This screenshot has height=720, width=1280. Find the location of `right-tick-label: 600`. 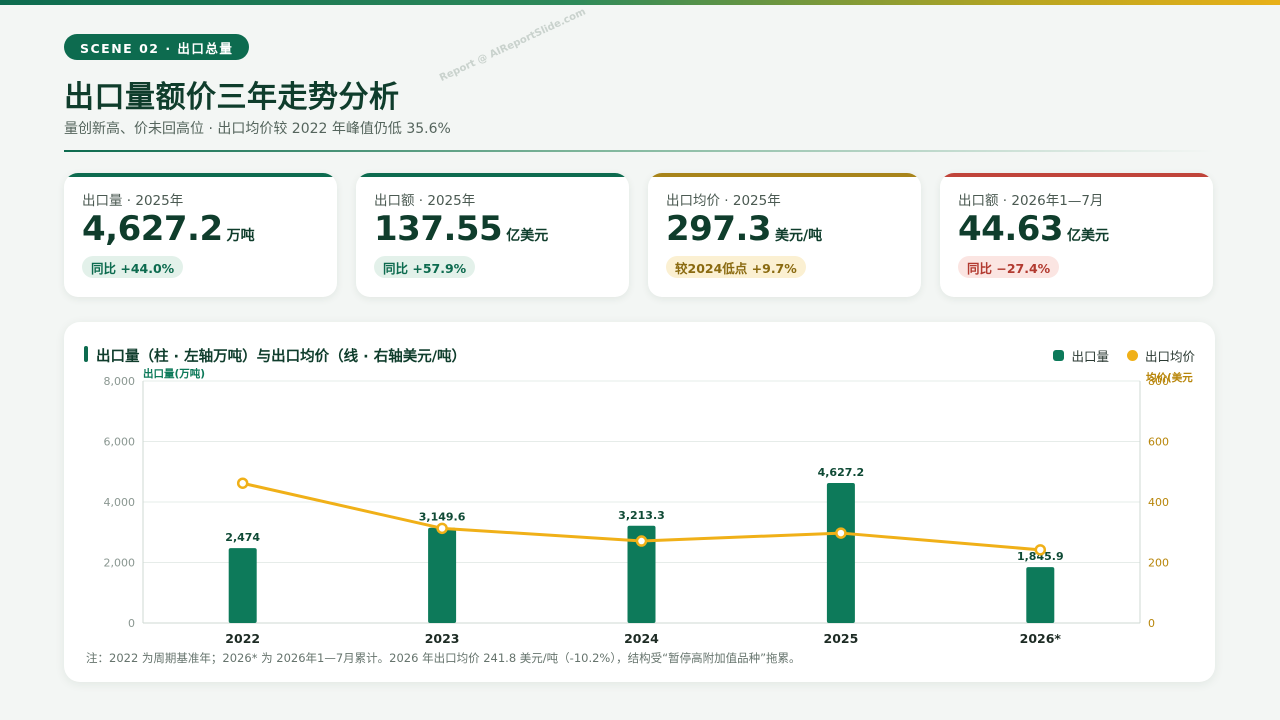

right-tick-label: 600 is located at coordinates (1158, 442).